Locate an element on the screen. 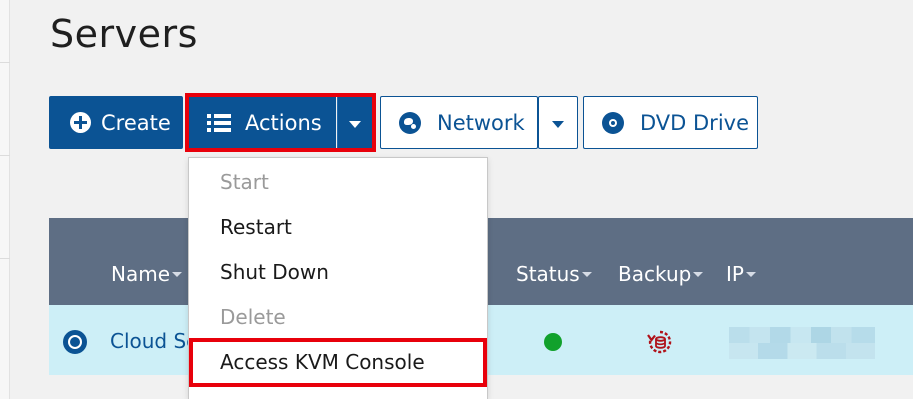  column-header-status: Status is located at coordinates (554, 274).